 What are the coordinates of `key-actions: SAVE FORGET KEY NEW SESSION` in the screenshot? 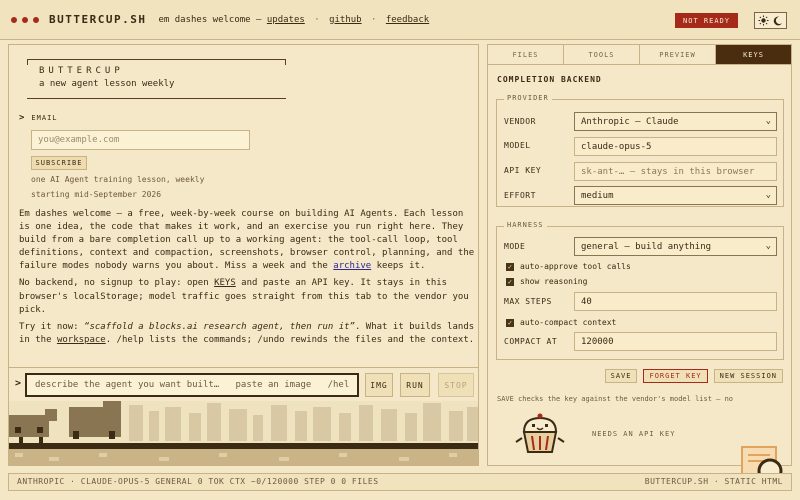 It's located at (693, 376).